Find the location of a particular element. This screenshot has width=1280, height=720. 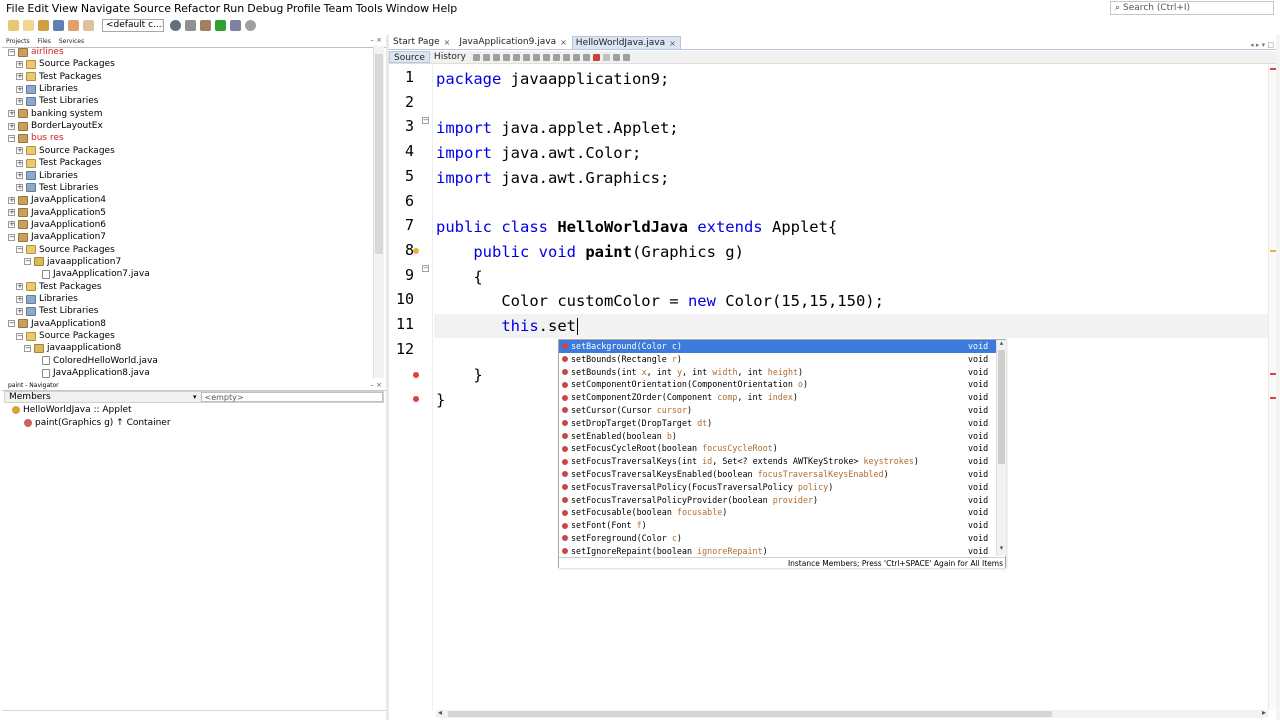

completion-item: setBackground(Color c) void is located at coordinates (777, 346).